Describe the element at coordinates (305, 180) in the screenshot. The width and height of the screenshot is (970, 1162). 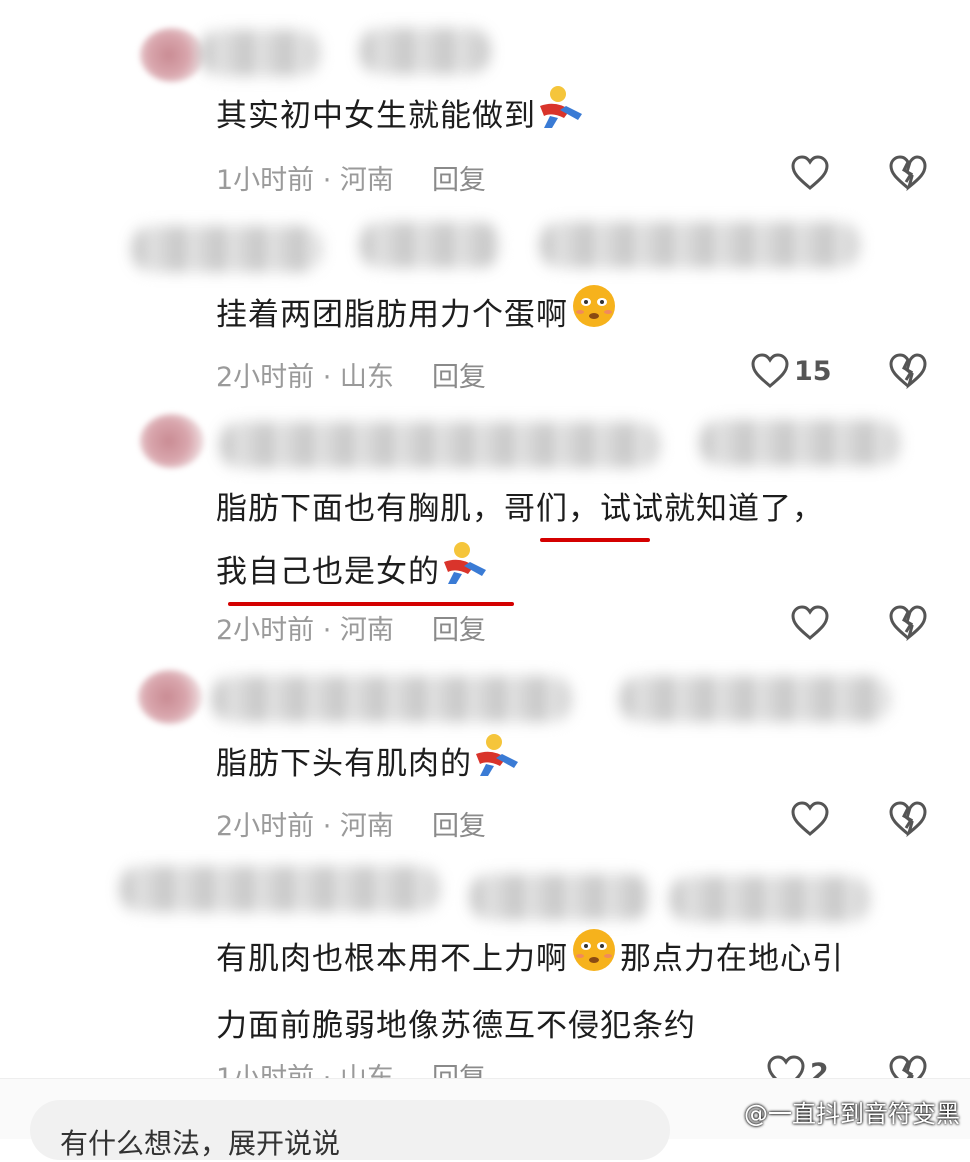
I see `time-location: 1小时前 · 河南` at that location.